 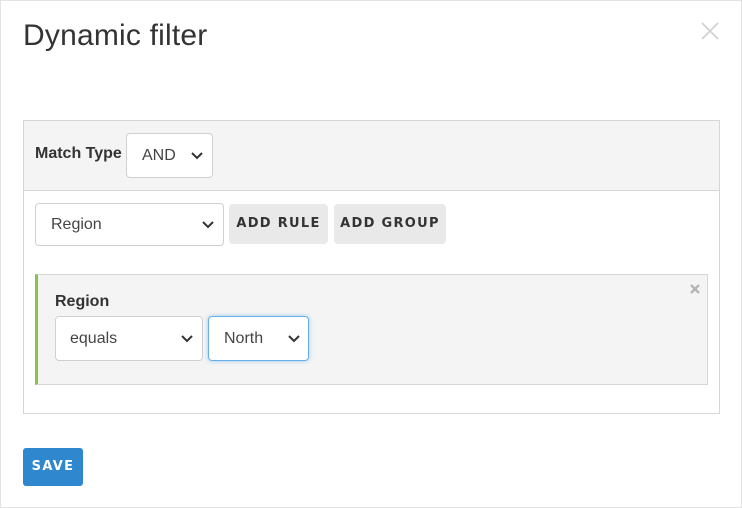 I want to click on add-group-button: ADD GROUP, so click(x=390, y=224).